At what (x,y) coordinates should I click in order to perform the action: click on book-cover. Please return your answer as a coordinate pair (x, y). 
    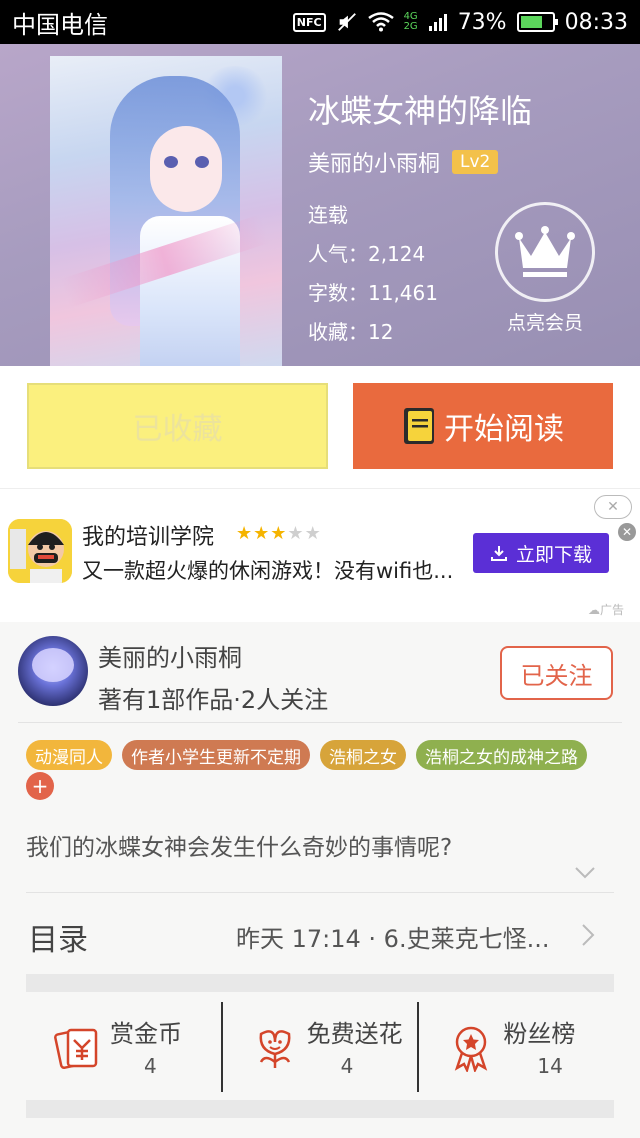
    Looking at the image, I should click on (166, 211).